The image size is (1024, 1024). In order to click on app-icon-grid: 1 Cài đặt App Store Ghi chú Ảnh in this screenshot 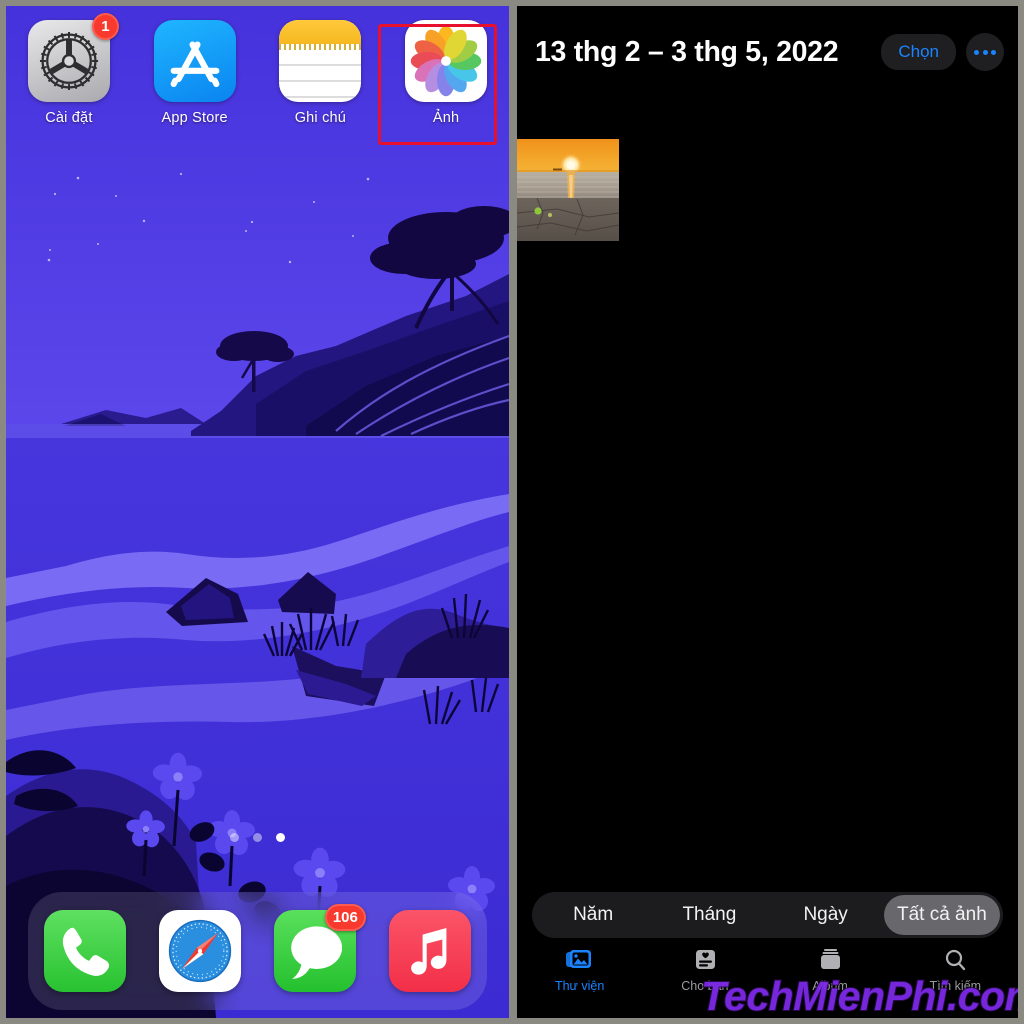, I will do `click(257, 69)`.